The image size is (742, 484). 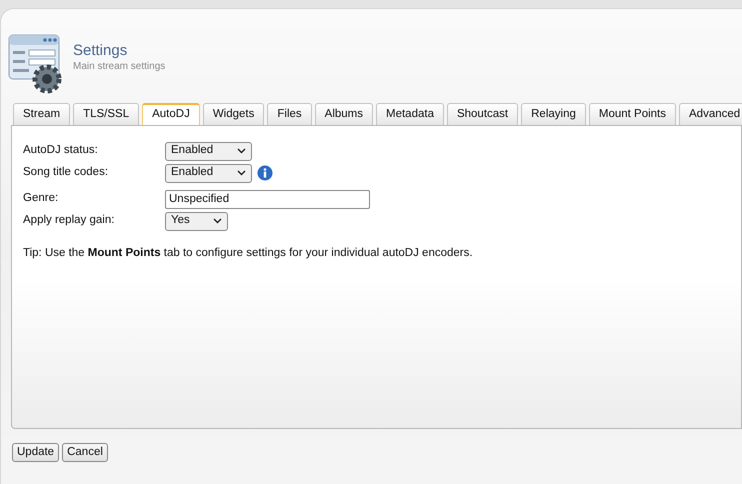 I want to click on tab: Widgets, so click(x=233, y=114).